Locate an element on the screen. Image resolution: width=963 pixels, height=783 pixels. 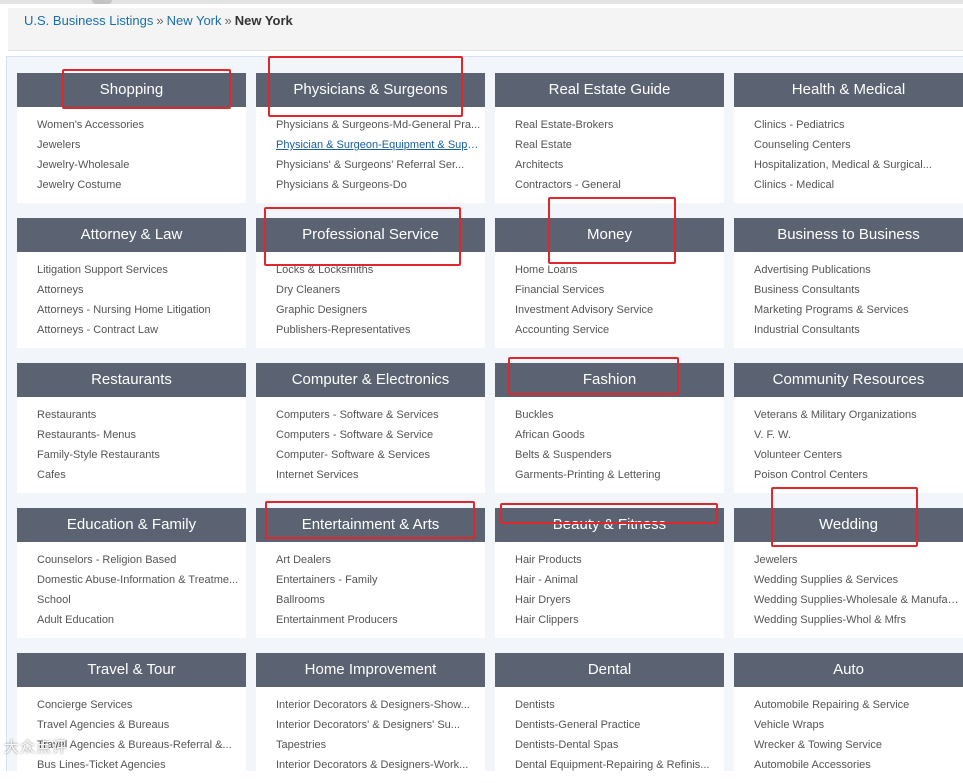
breadcrumb-root-link: U.S. Business Listings is located at coordinates (88, 20).